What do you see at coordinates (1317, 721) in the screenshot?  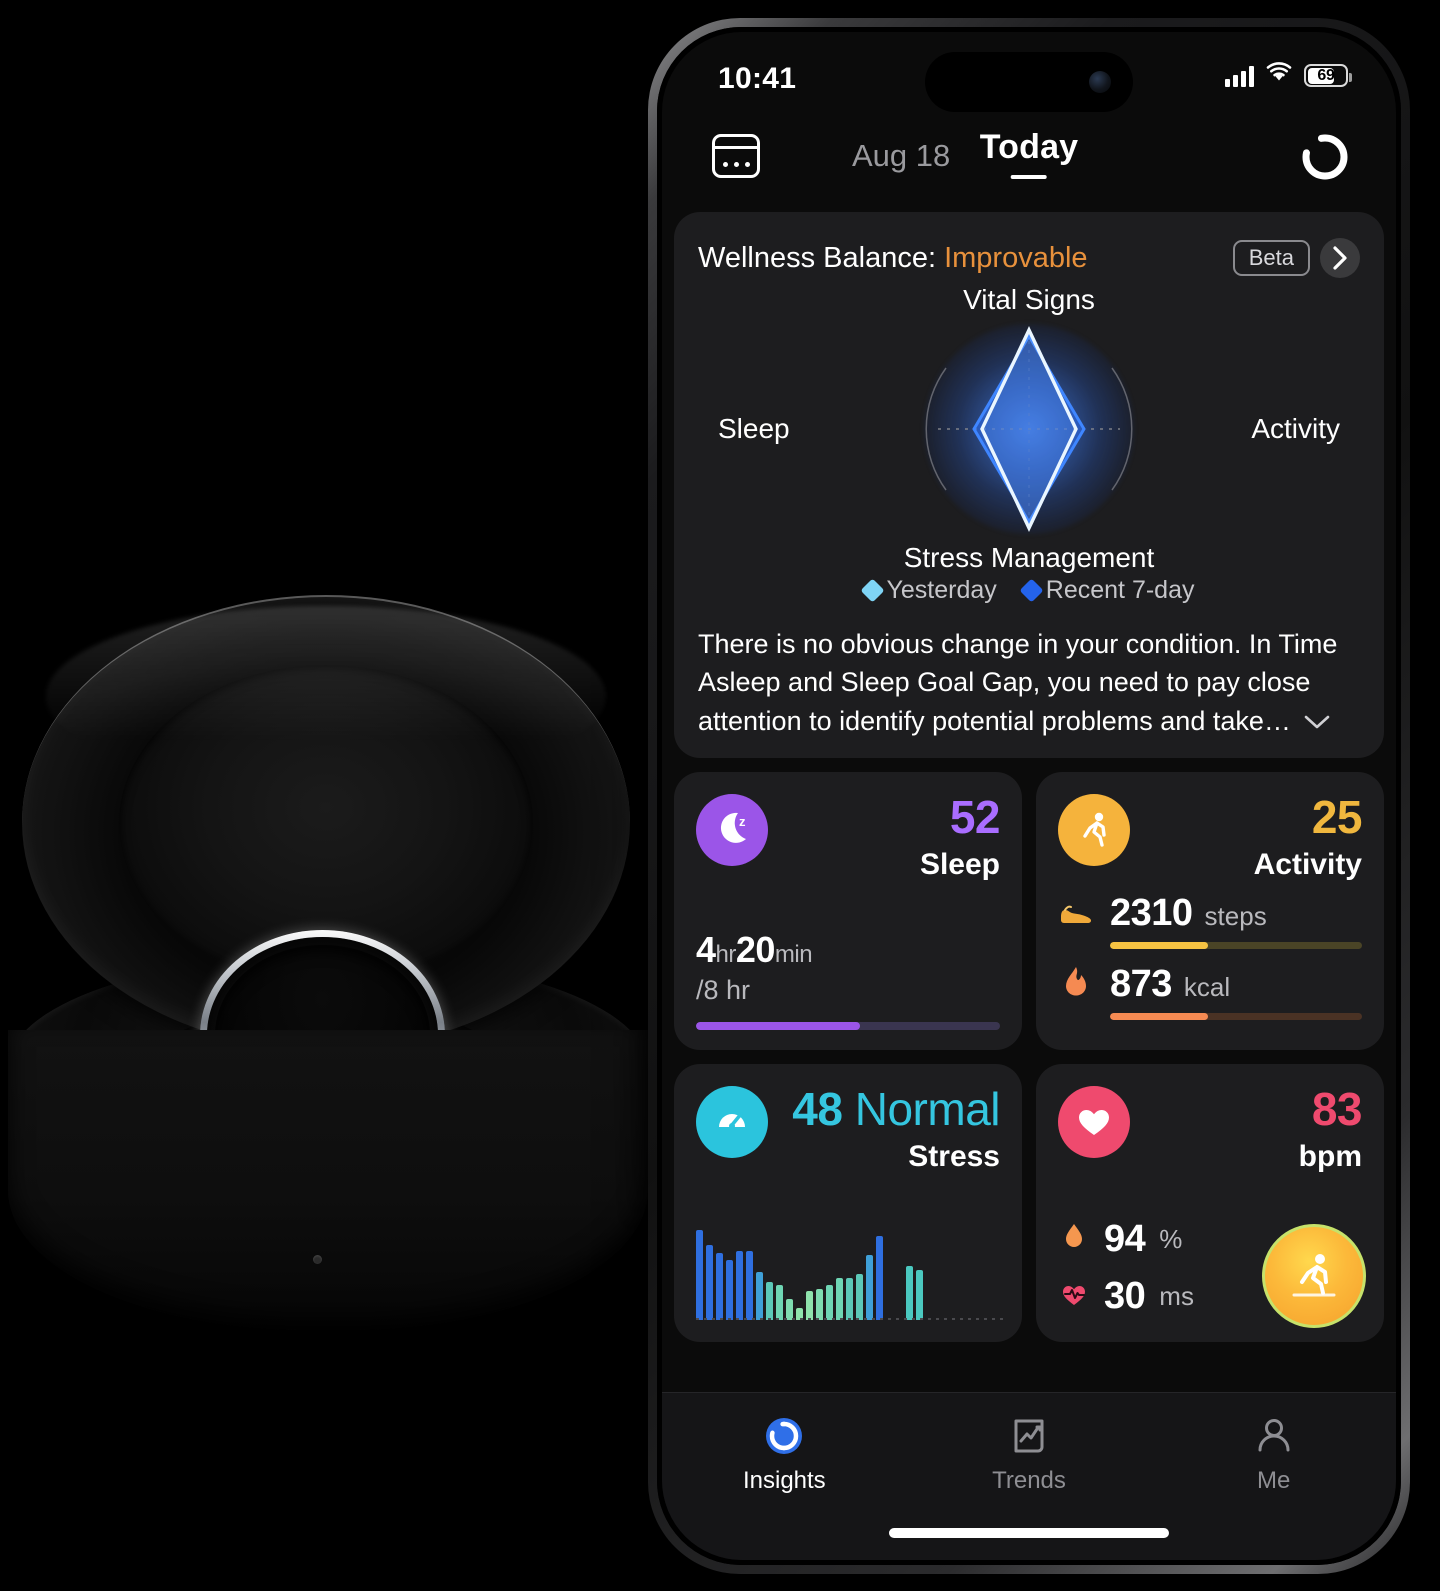 I see `chevron-down-icon` at bounding box center [1317, 721].